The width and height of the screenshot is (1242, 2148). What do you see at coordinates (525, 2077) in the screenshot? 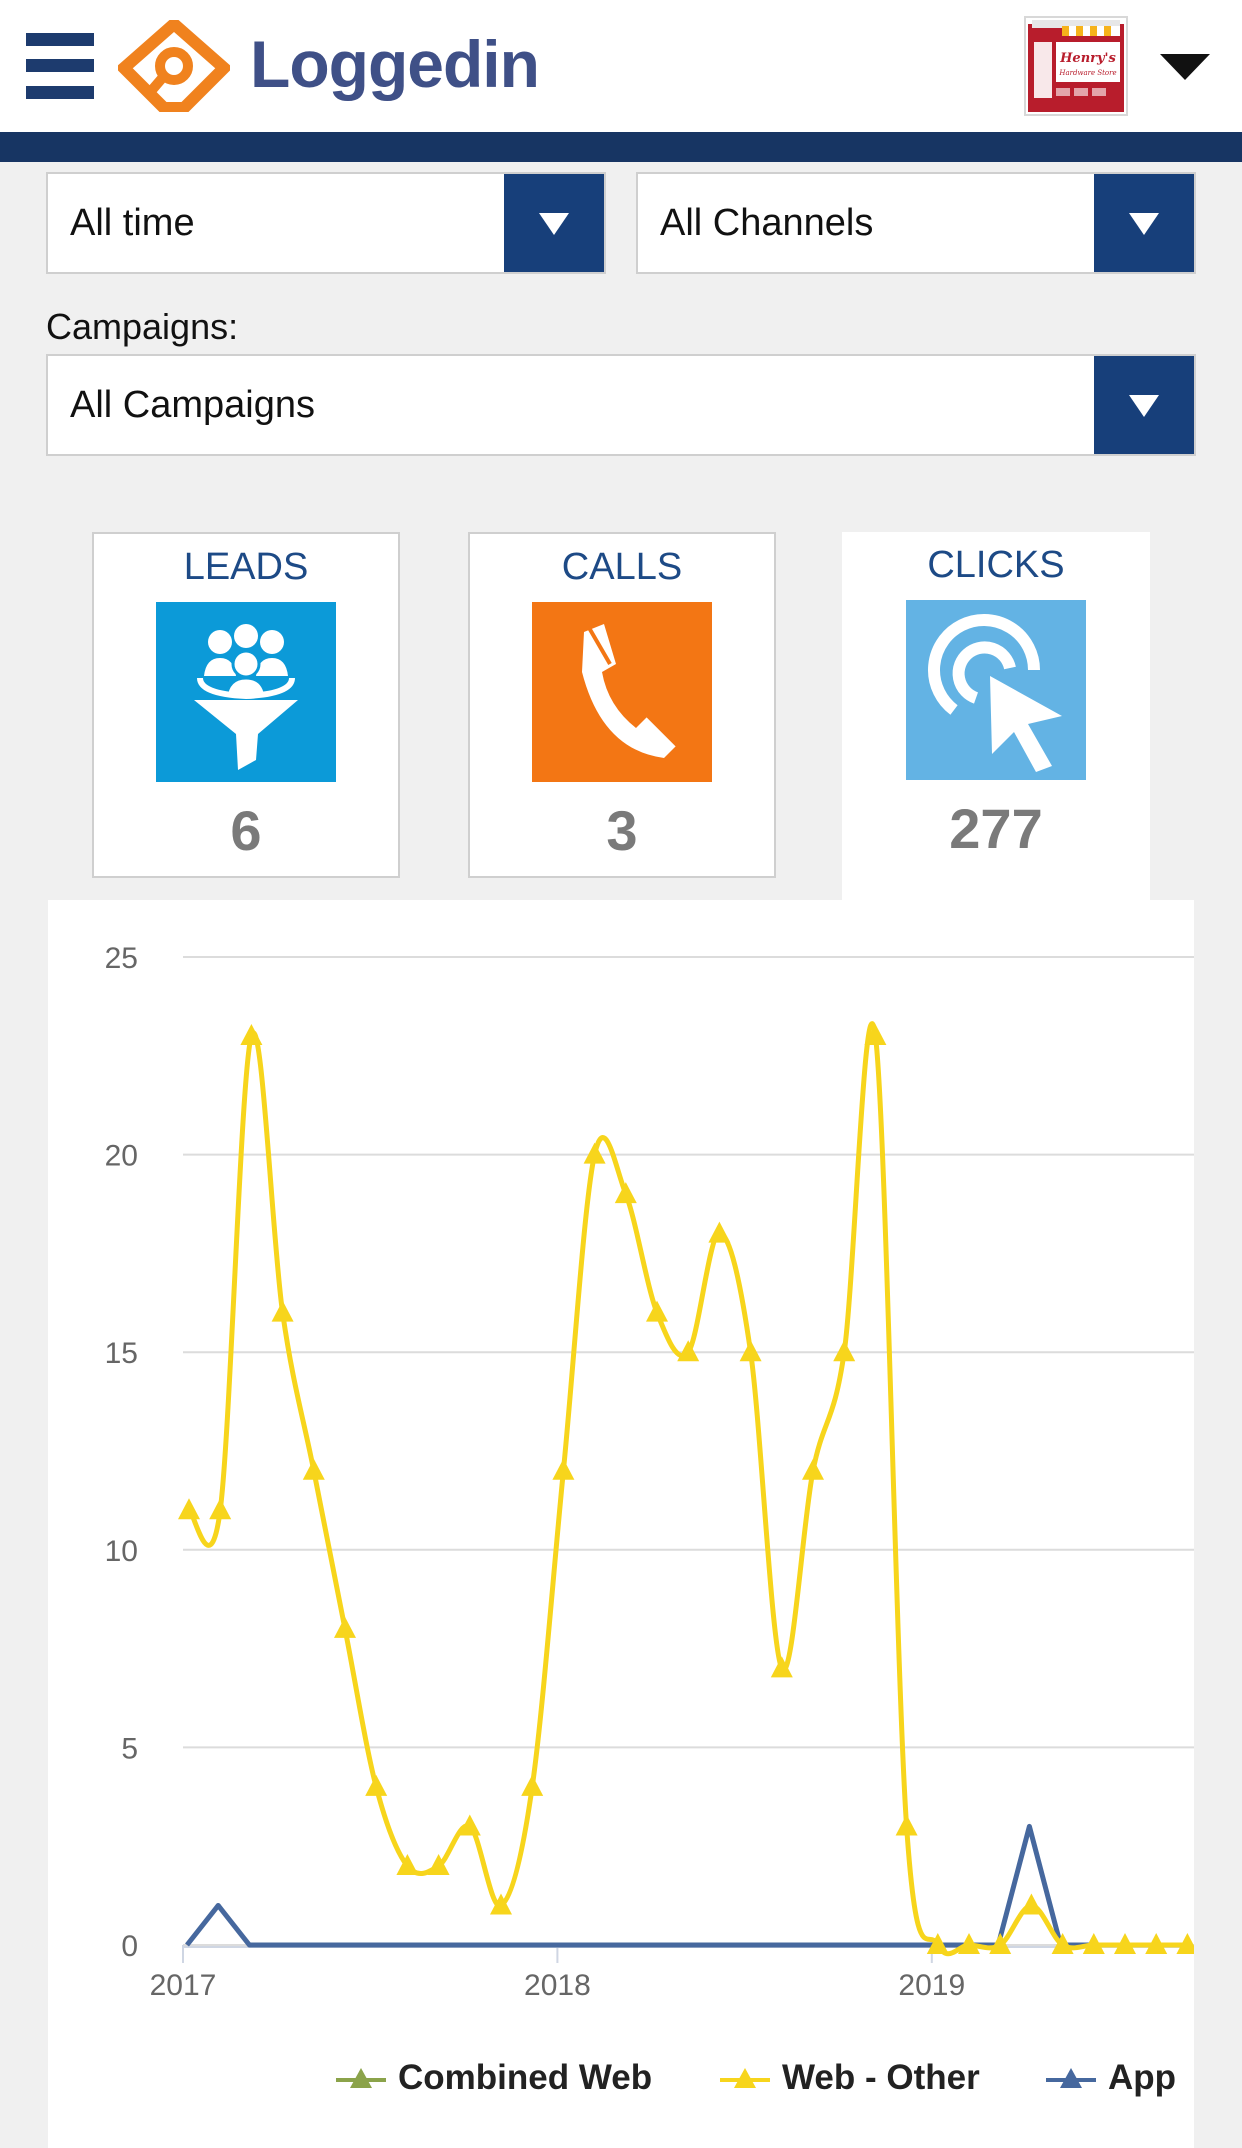
I see `legend-label-combined-web: Combined Web` at bounding box center [525, 2077].